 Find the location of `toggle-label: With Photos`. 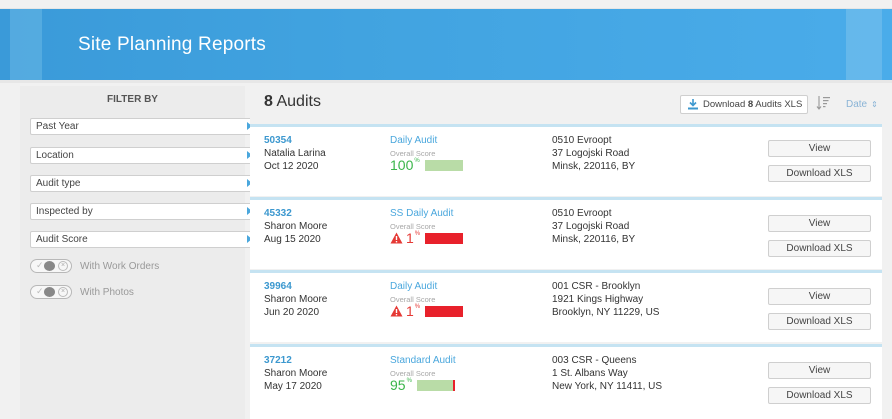

toggle-label: With Photos is located at coordinates (107, 292).